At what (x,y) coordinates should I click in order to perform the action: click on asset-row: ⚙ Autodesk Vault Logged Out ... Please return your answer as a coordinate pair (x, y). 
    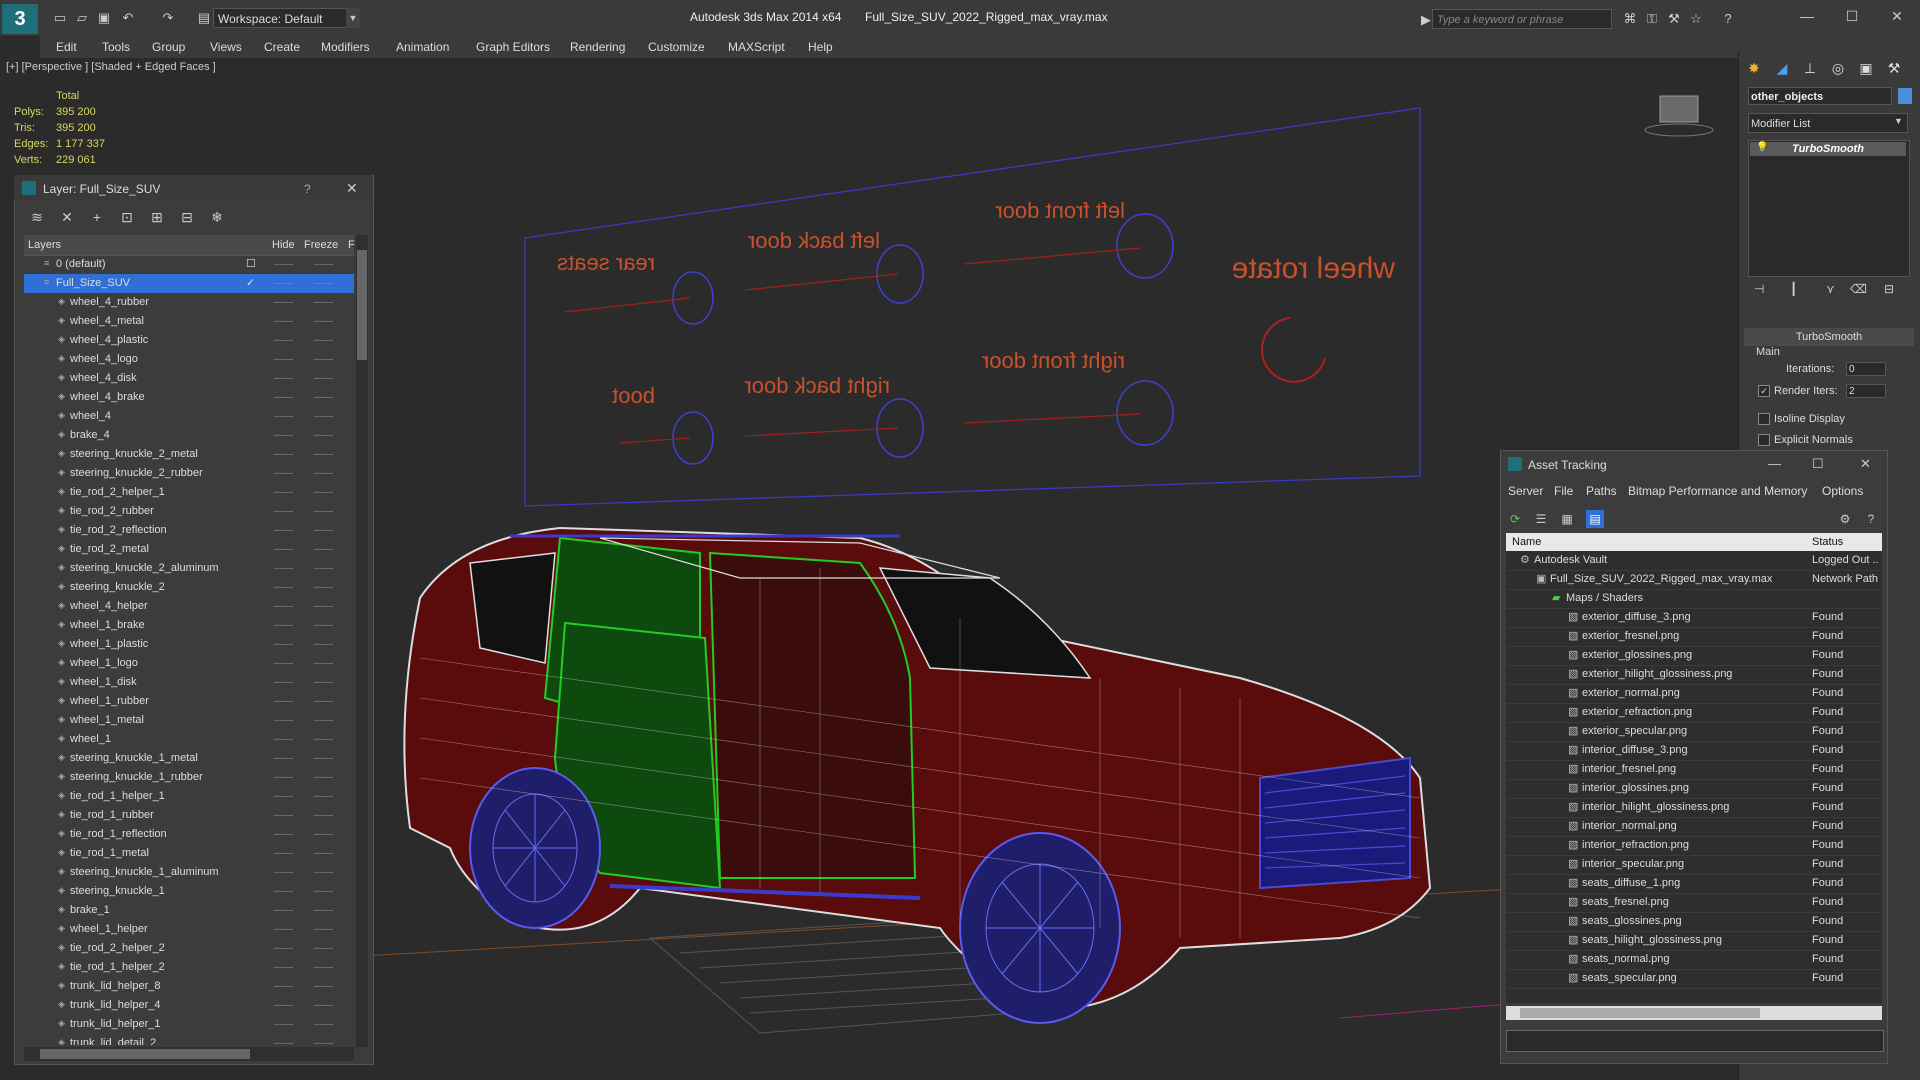
    Looking at the image, I should click on (1694, 561).